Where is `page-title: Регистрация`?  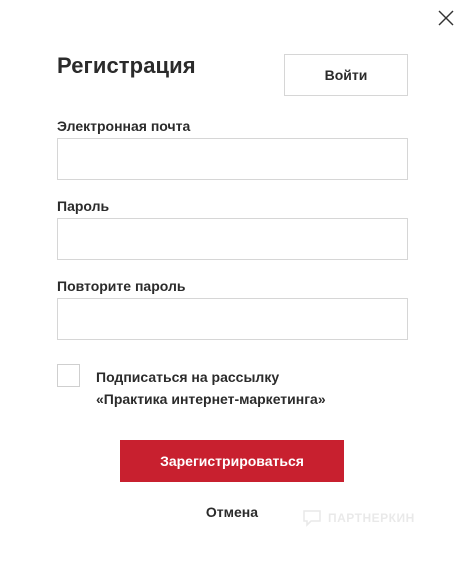
page-title: Регистрация is located at coordinates (126, 65).